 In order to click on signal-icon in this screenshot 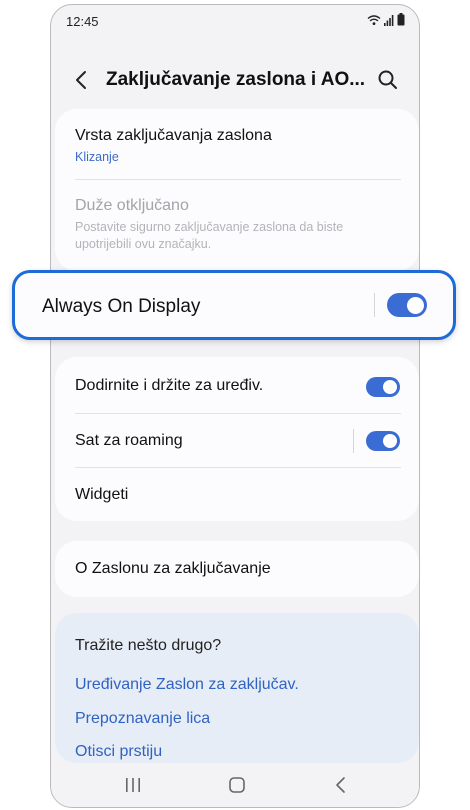, I will do `click(389, 20)`.